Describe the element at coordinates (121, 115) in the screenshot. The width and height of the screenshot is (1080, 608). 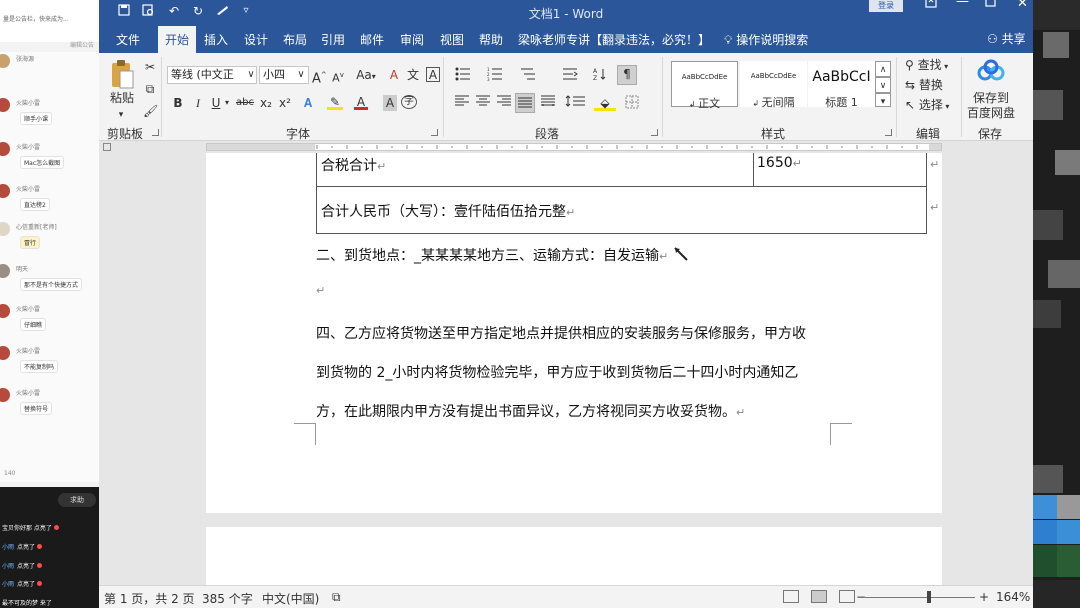
I see `paste-dropdown-icon: ▾` at that location.